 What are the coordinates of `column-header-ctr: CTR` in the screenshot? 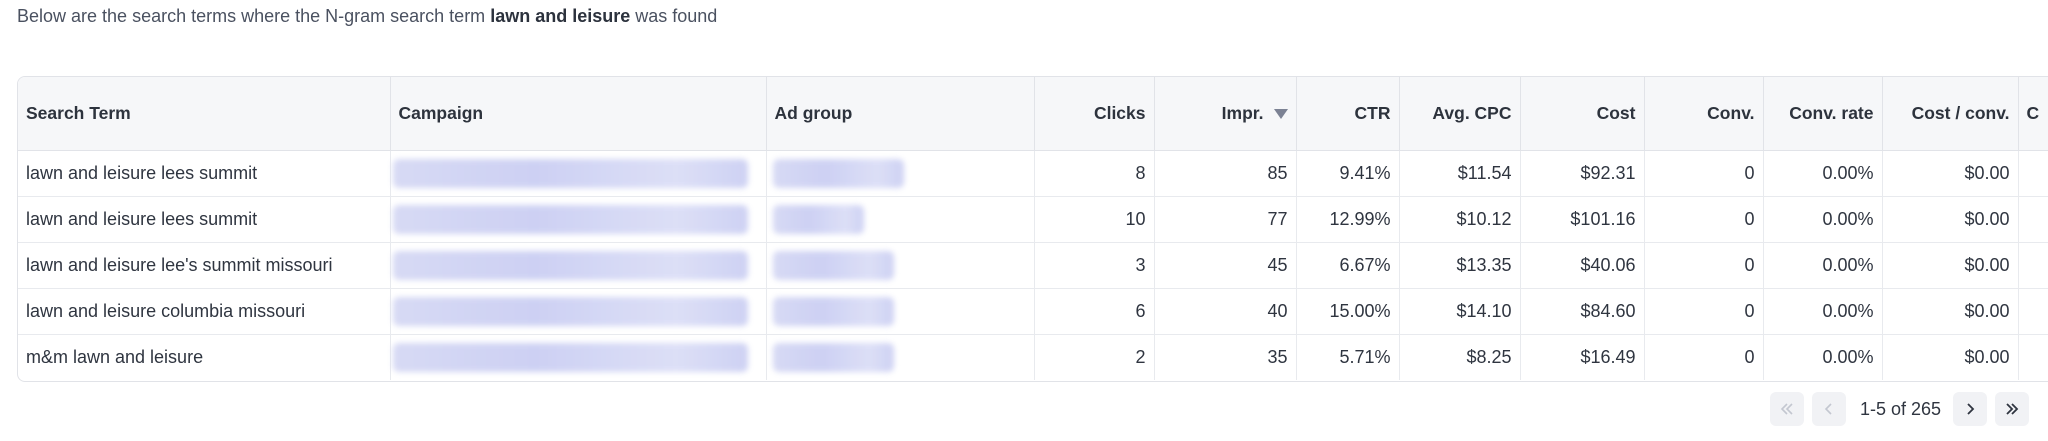 It's located at (1348, 114).